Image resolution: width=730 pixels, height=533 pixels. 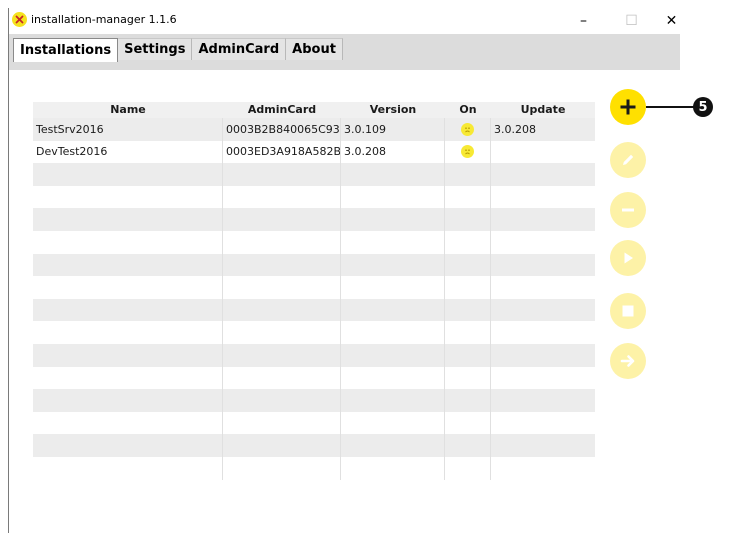 I want to click on maximize-button: ☐, so click(x=631, y=21).